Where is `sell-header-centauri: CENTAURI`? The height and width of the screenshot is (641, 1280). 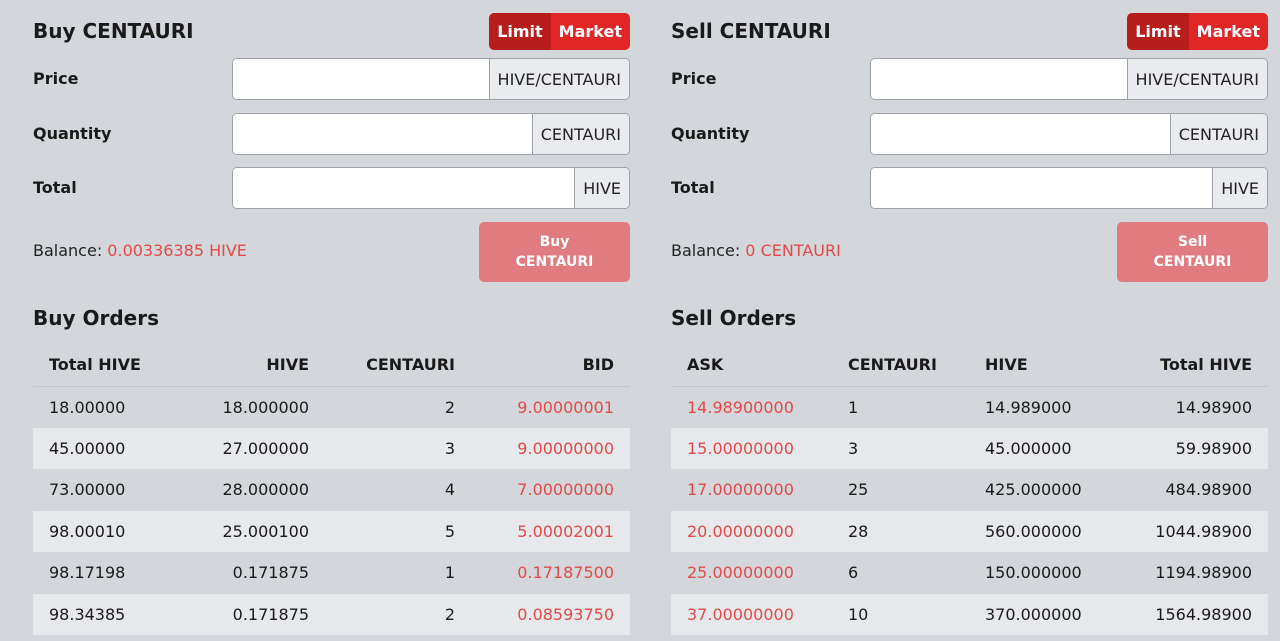 sell-header-centauri: CENTAURI is located at coordinates (900, 365).